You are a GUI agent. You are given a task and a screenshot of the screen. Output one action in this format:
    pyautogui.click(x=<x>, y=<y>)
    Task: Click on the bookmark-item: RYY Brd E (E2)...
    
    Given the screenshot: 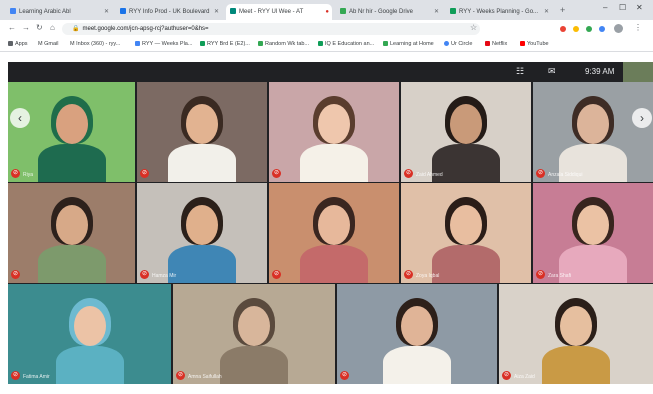 What is the action you would take?
    pyautogui.click(x=225, y=44)
    